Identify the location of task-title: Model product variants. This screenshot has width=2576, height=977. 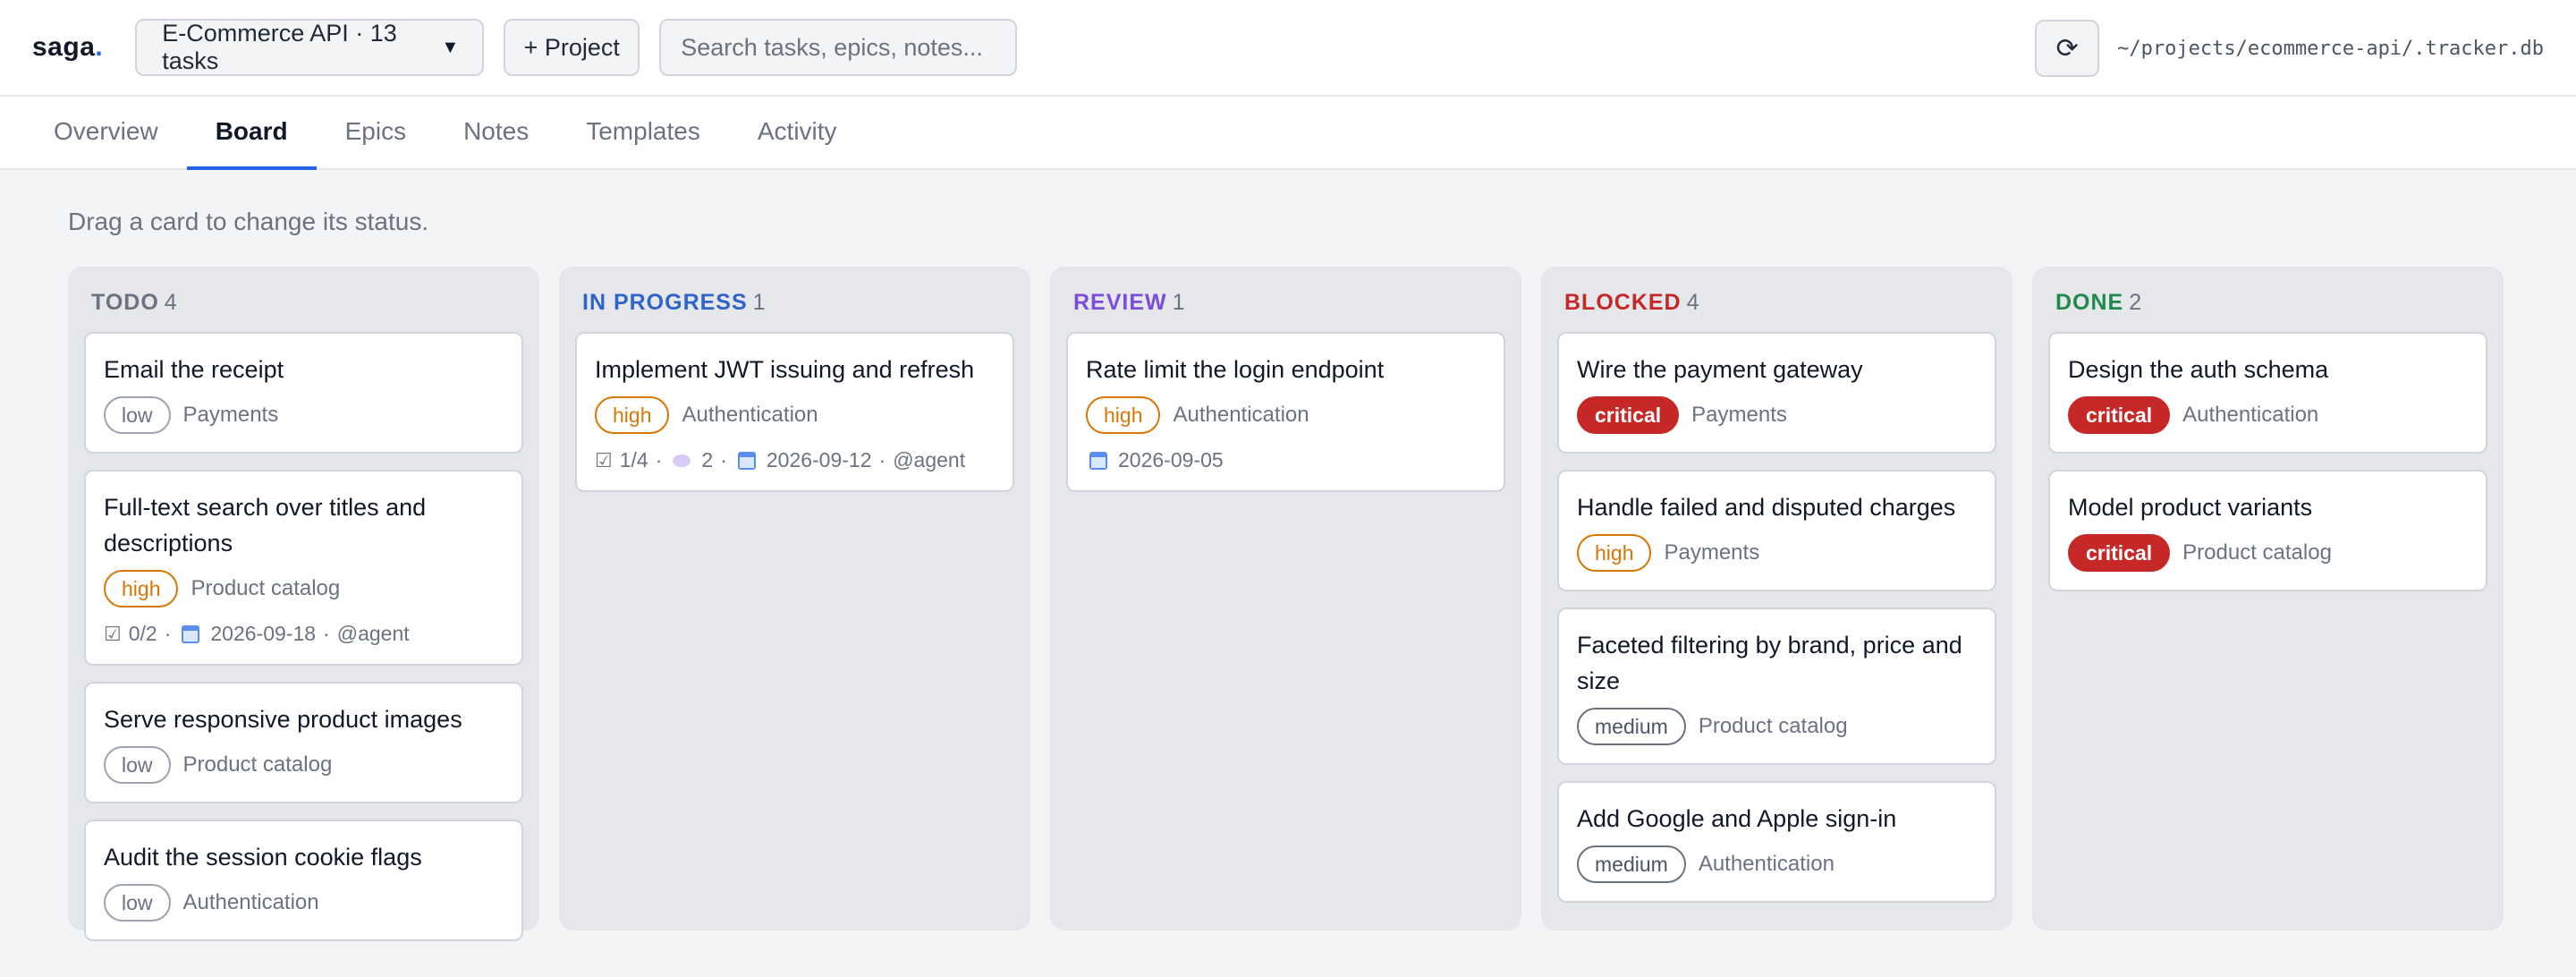
(2190, 507).